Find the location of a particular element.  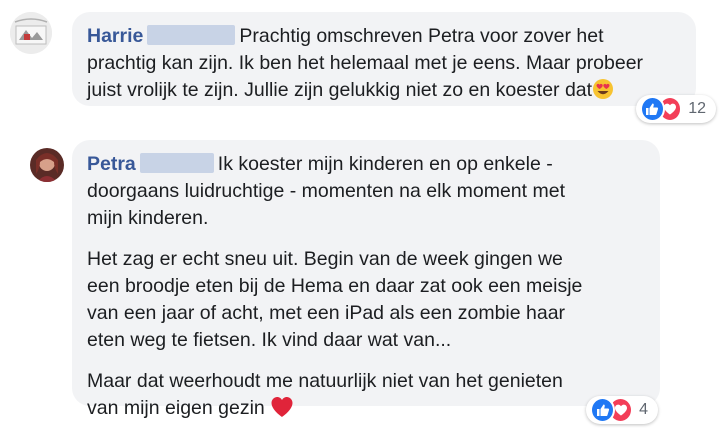

comment-author: Petra is located at coordinates (111, 164).